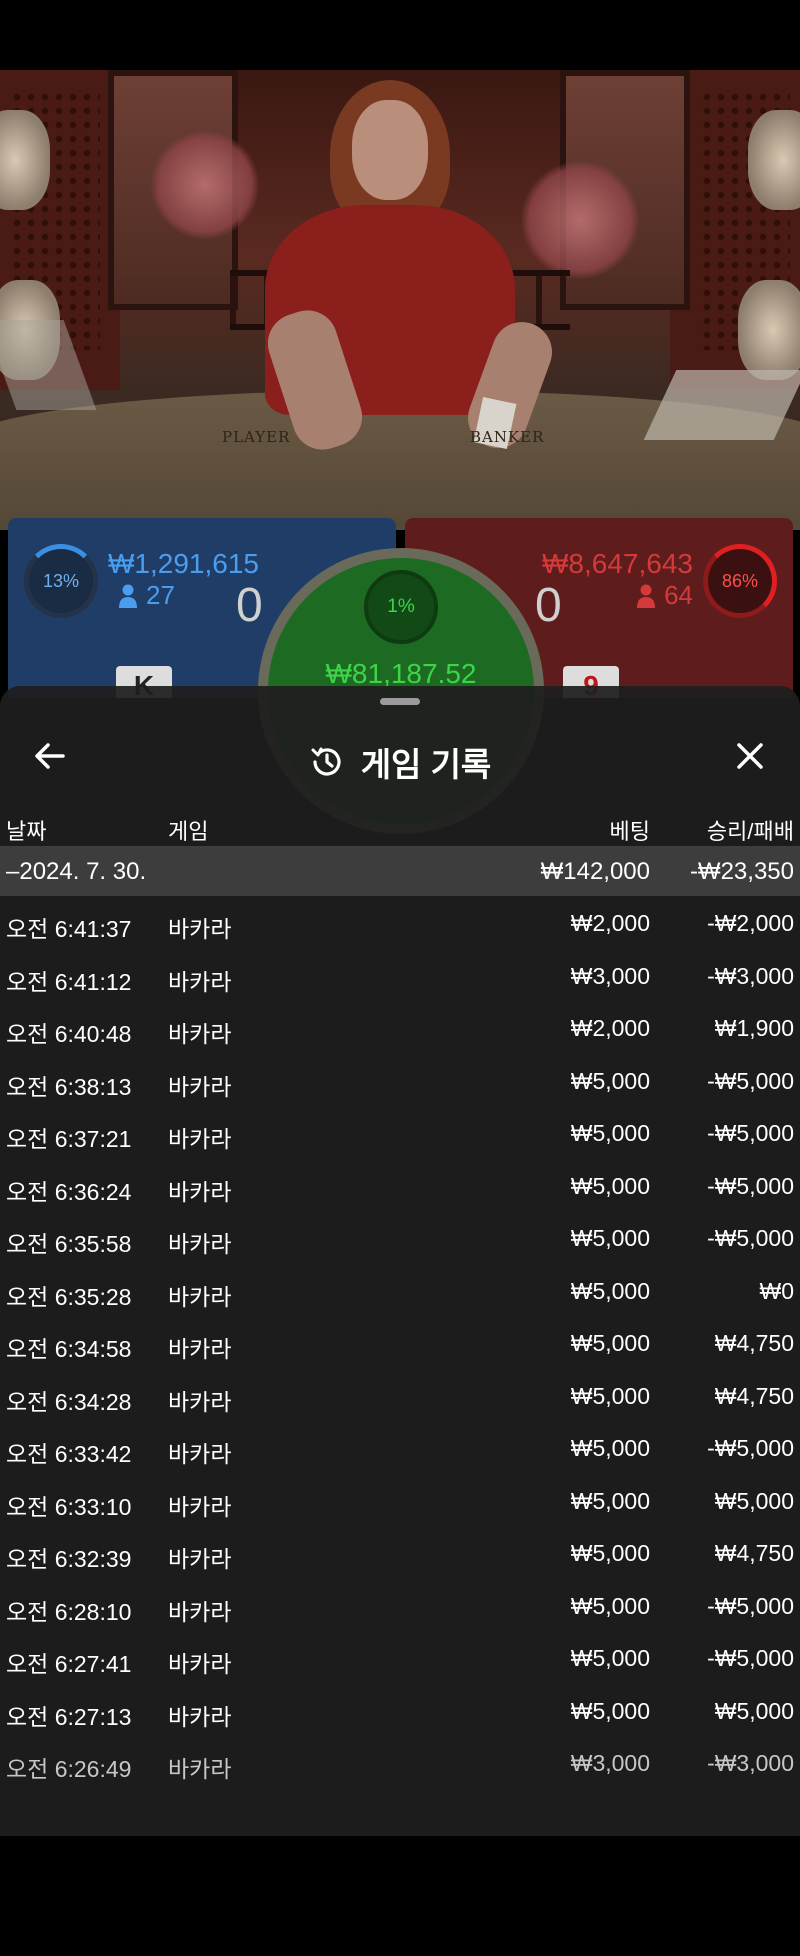  What do you see at coordinates (740, 581) in the screenshot?
I see `banker-percent-ring: 86%` at bounding box center [740, 581].